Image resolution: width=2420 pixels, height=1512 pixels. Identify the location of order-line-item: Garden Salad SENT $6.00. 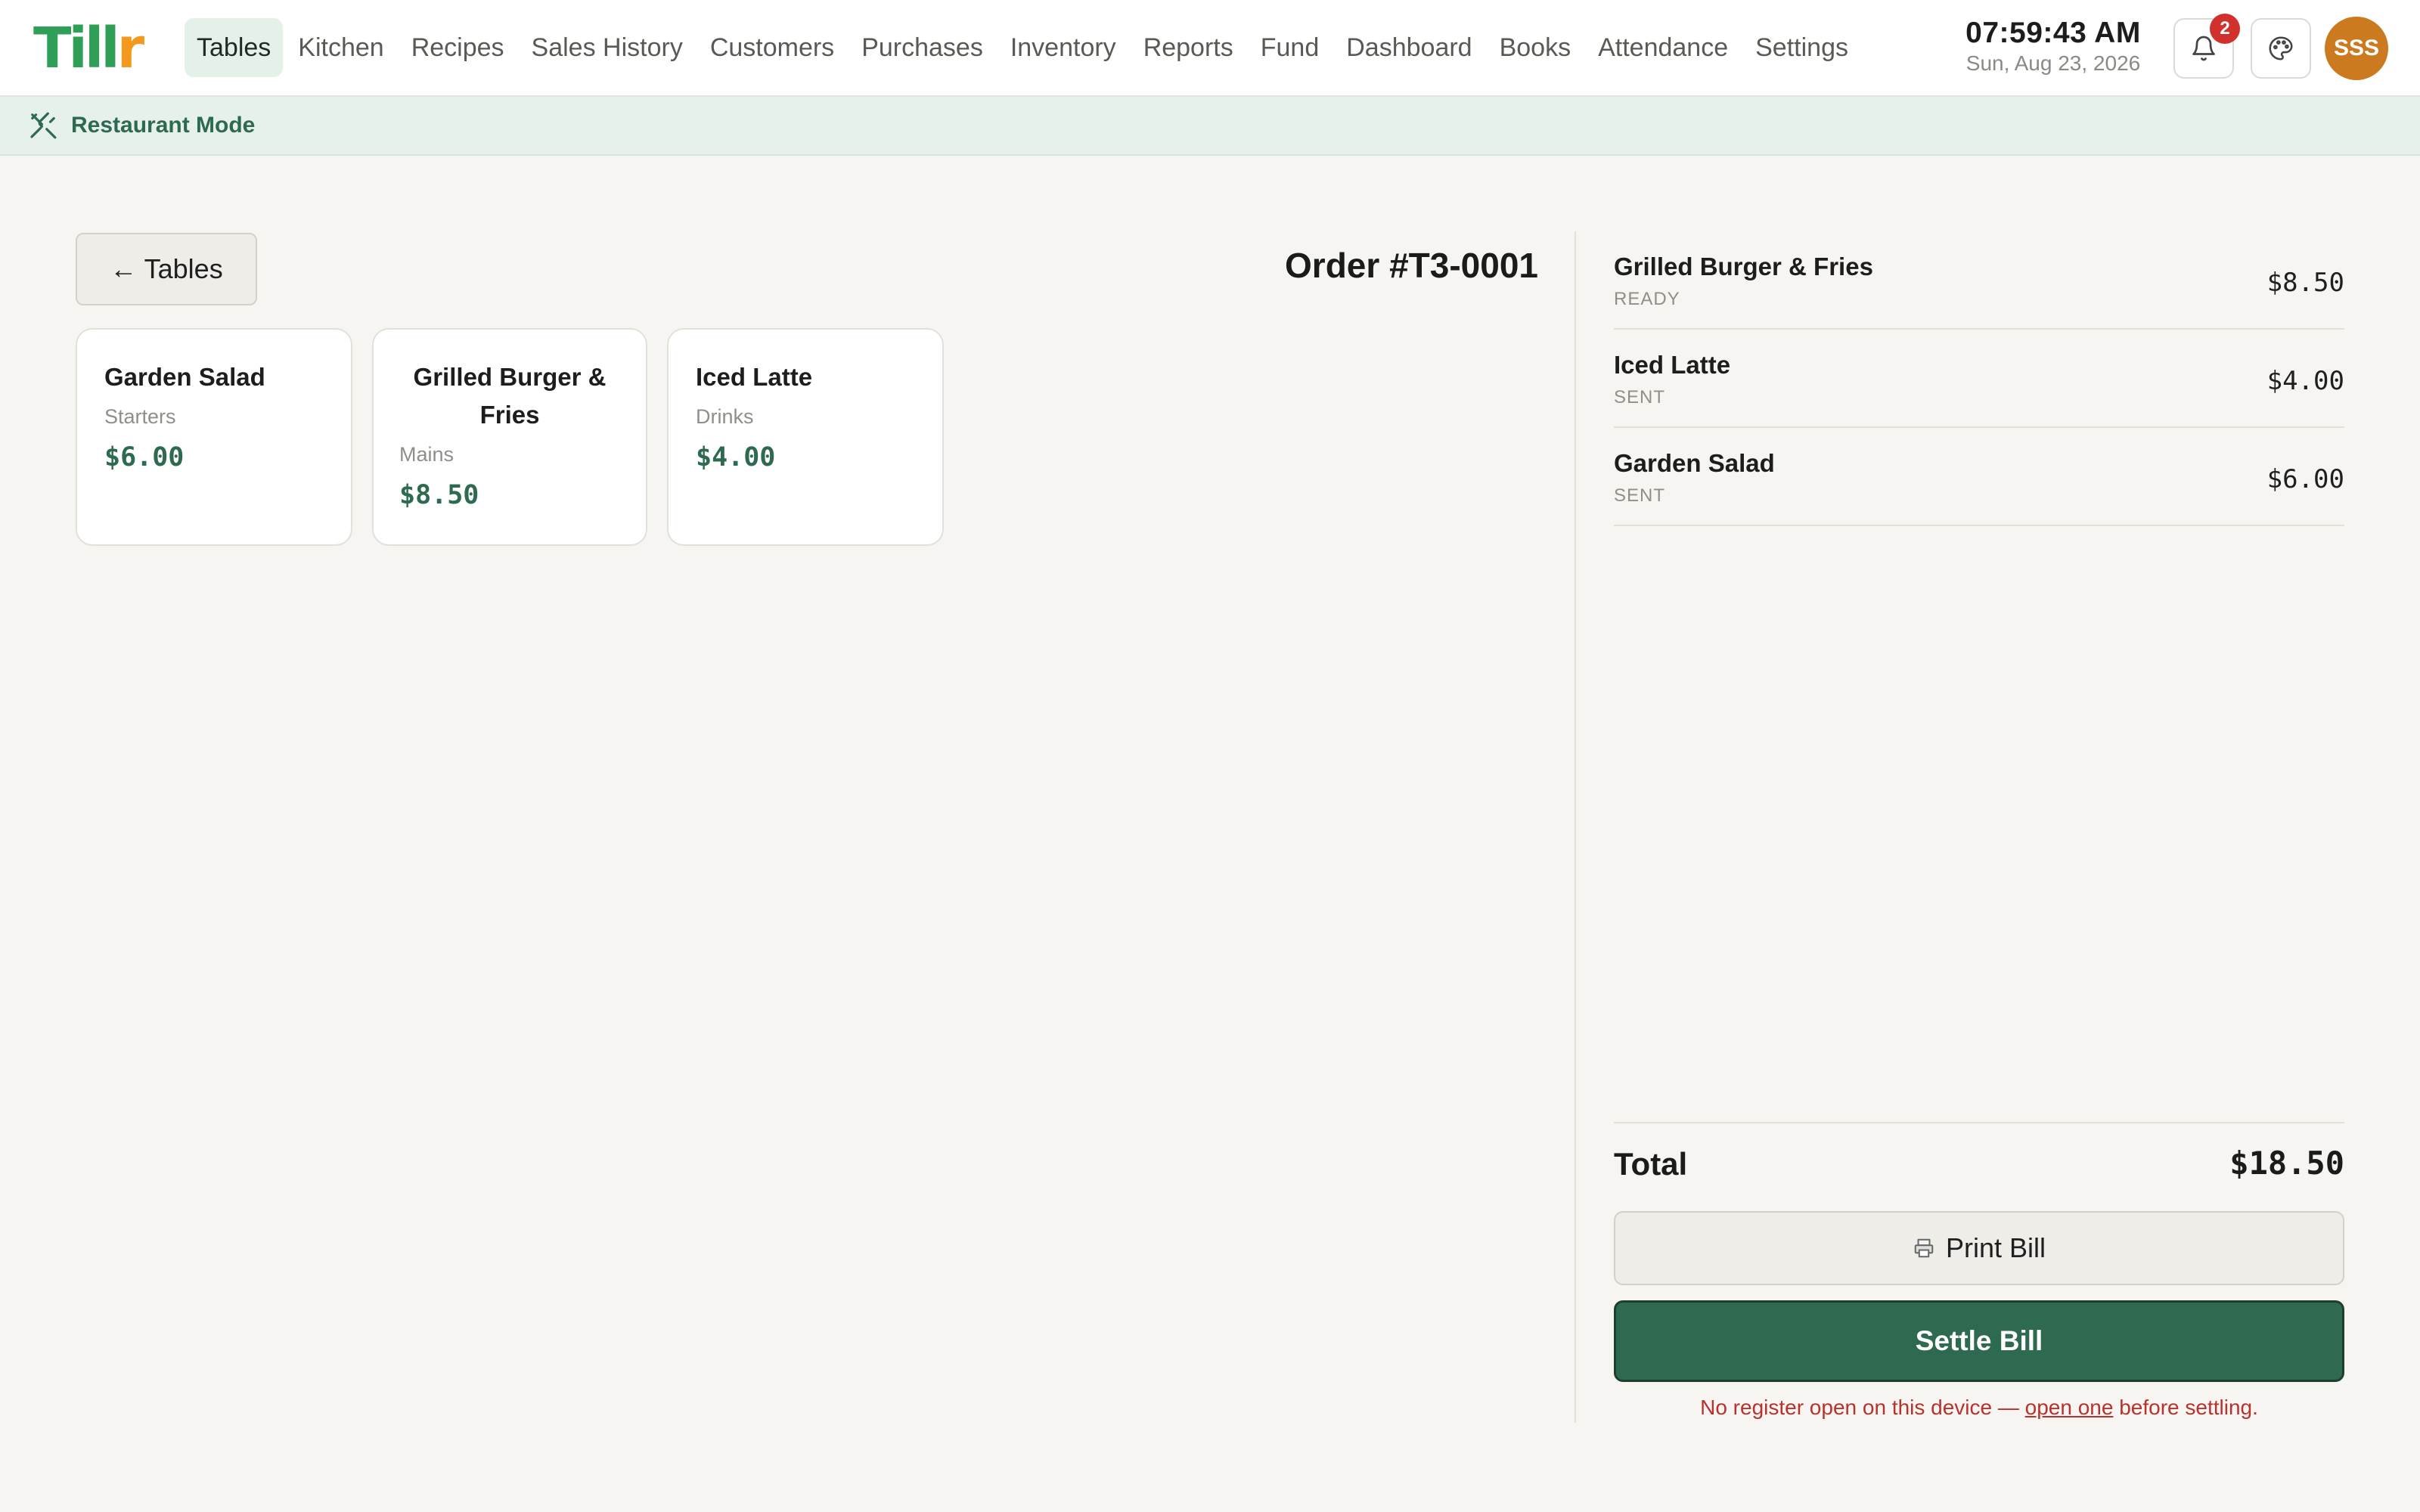
(1979, 477).